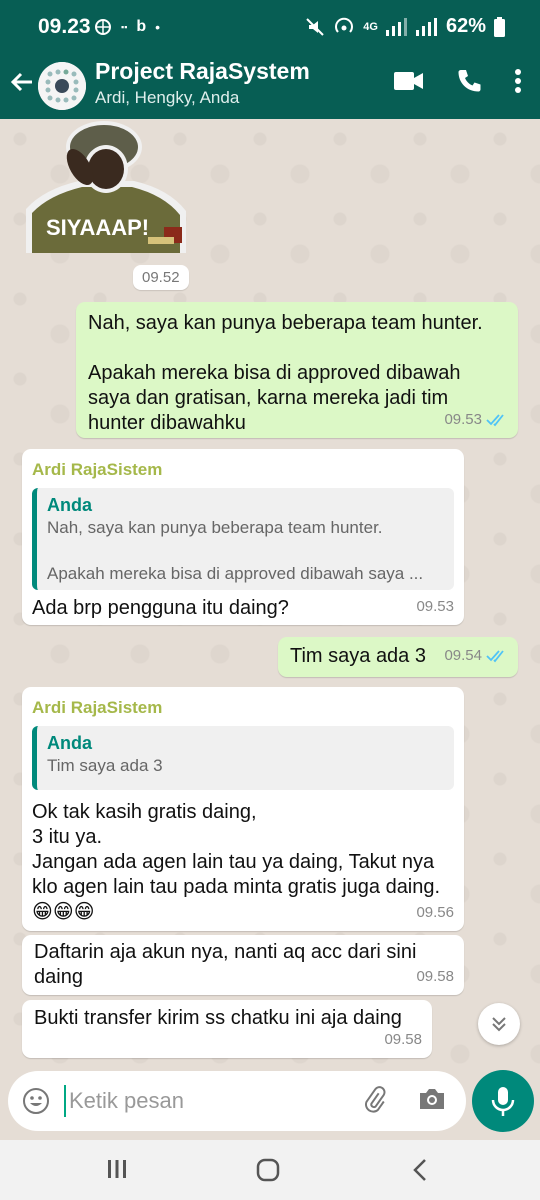  I want to click on arrow-left-icon, so click(21, 82).